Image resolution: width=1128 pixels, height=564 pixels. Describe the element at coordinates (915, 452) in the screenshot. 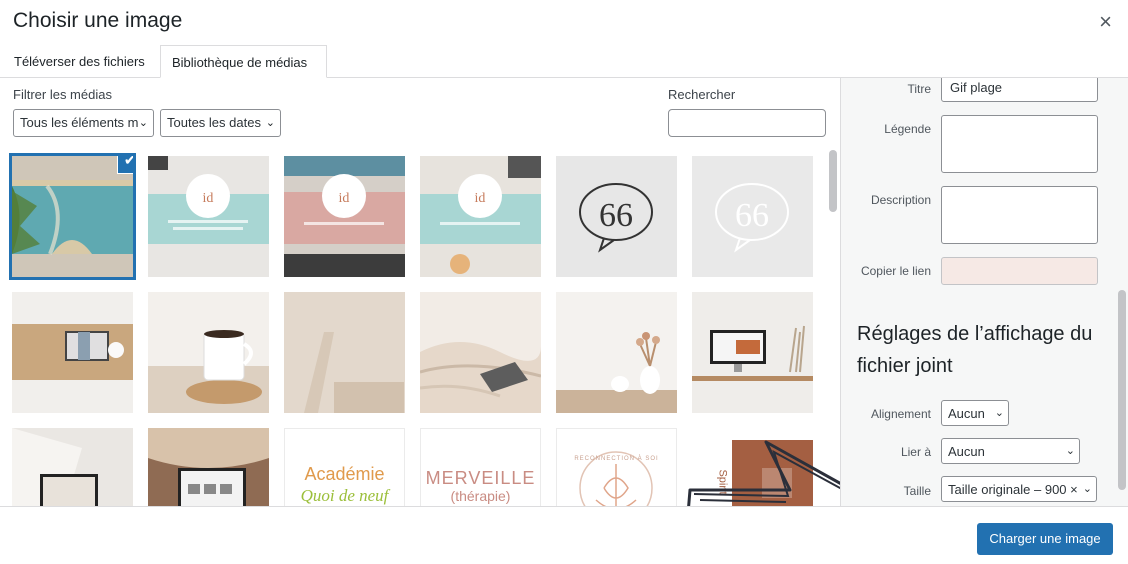

I see `link-to-label: Lier à` at that location.